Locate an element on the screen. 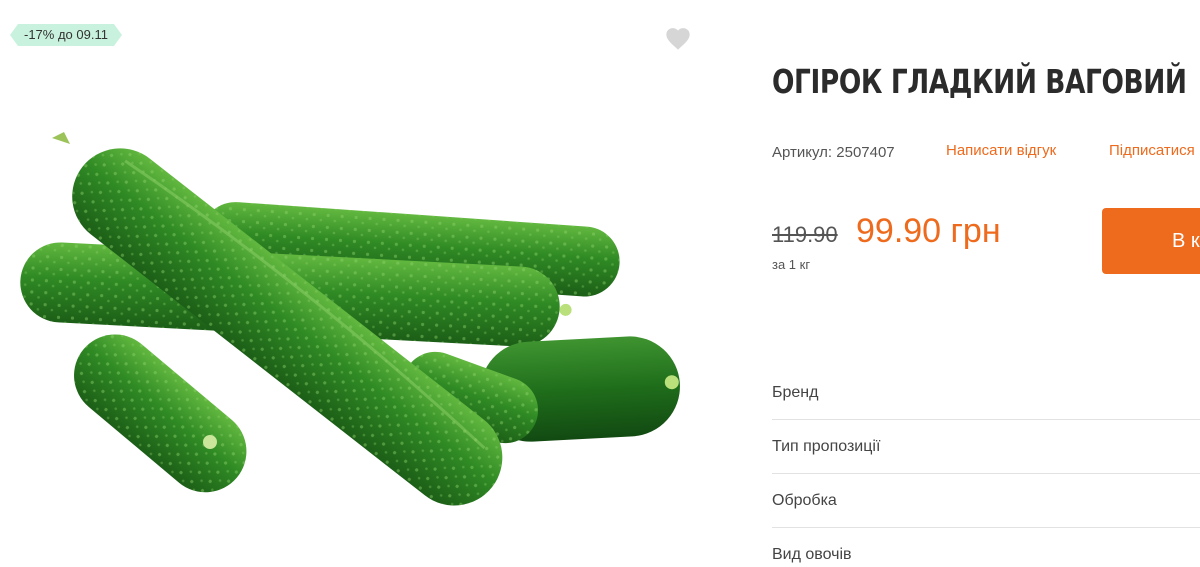 The image size is (1200, 567). current-price: 99.90 грн is located at coordinates (928, 231).